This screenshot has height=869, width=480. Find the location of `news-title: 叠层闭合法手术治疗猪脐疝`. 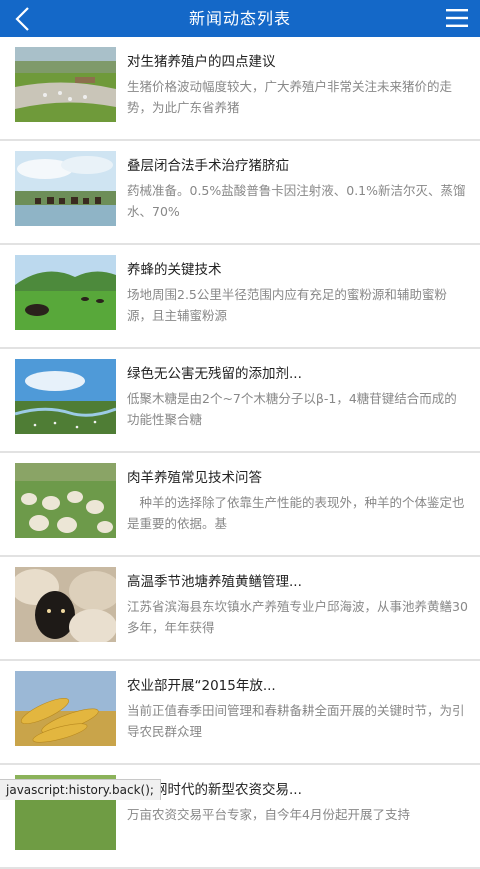

news-title: 叠层闭合法手术治疗猪脐疝 is located at coordinates (208, 166).